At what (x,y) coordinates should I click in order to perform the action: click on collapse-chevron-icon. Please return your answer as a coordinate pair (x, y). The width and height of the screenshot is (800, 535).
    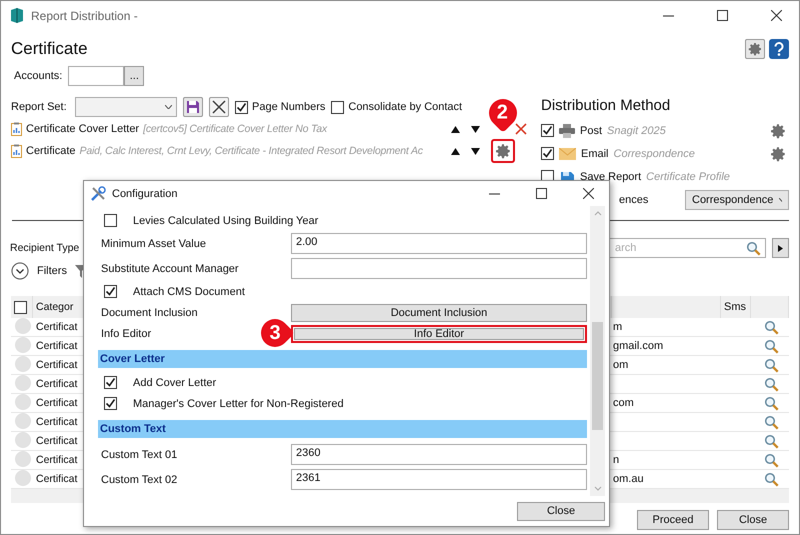
    Looking at the image, I should click on (20, 271).